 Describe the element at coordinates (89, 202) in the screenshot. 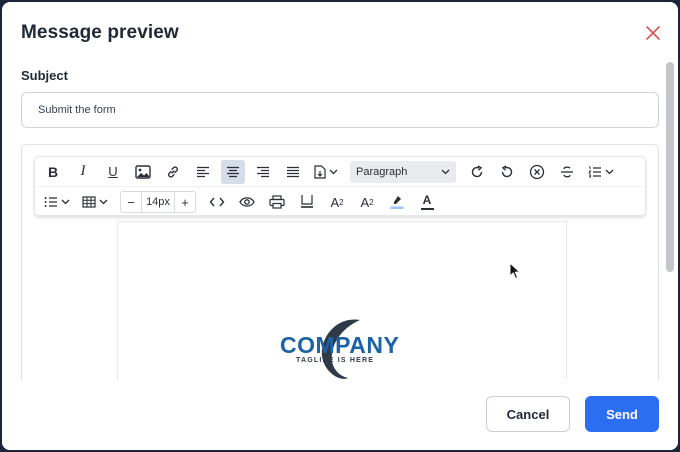

I see `table-icon` at that location.